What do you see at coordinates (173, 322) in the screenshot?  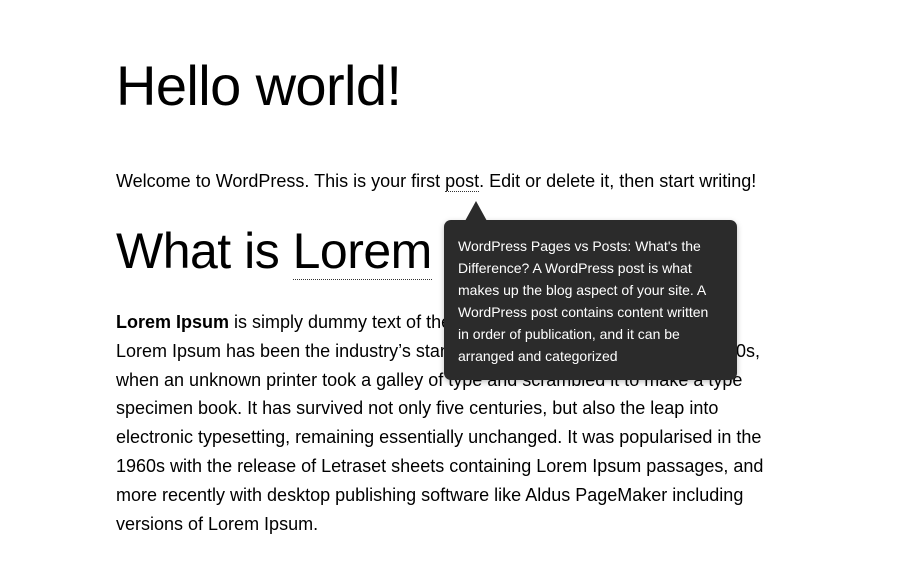 I see `body-bold-term: Lorem Ipsum` at bounding box center [173, 322].